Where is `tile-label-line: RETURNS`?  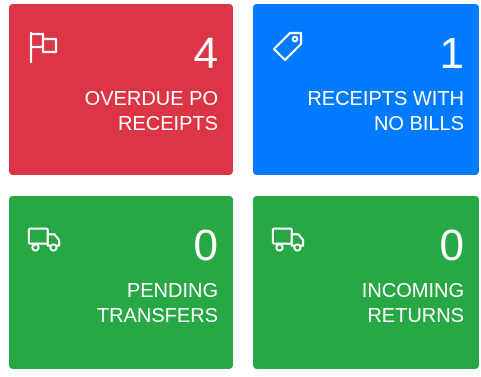
tile-label-line: RETURNS is located at coordinates (415, 316).